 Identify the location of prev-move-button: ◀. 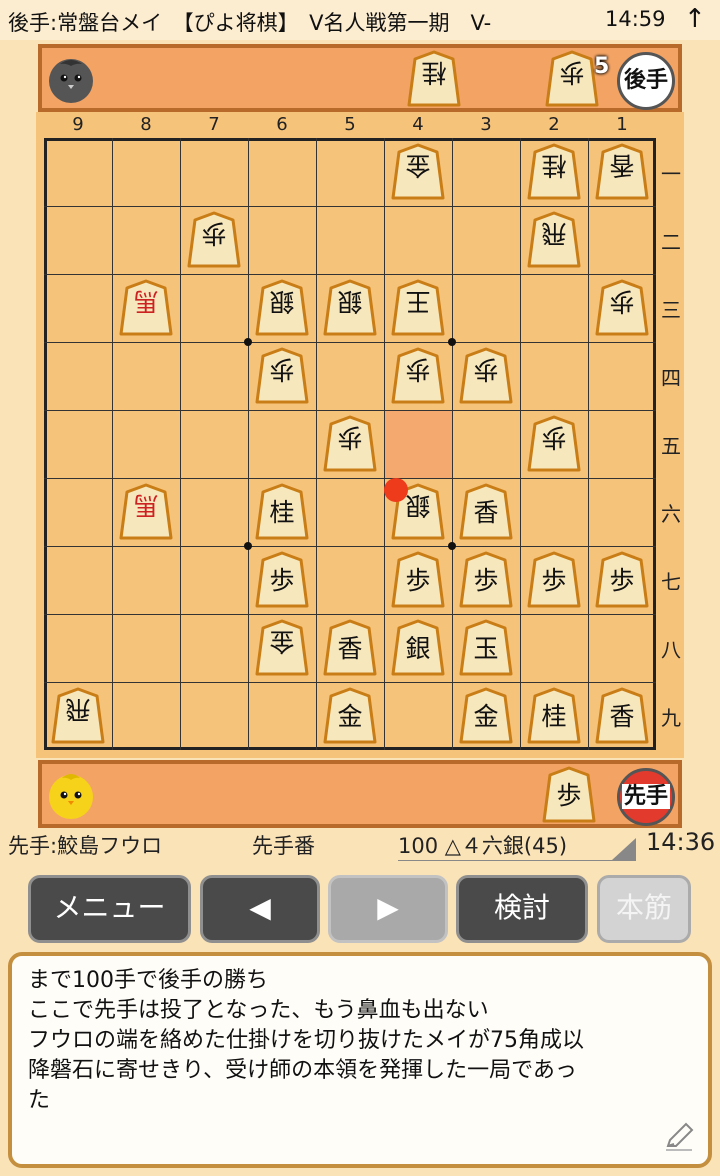
(260, 909).